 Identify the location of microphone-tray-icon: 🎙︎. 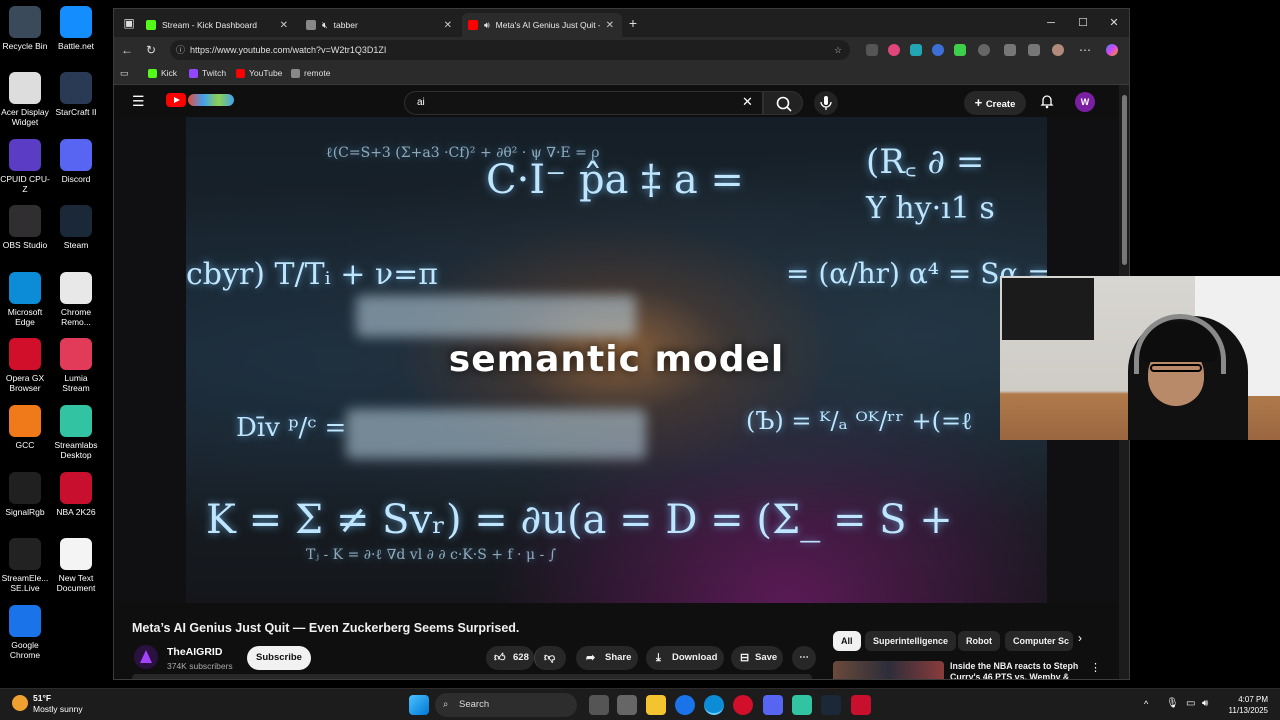
(1172, 703).